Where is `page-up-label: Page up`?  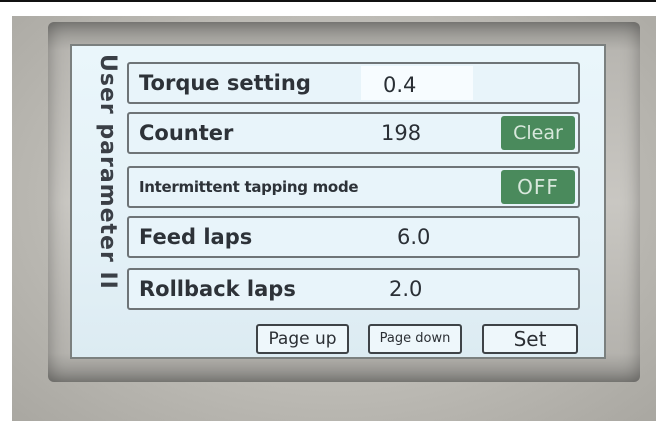 page-up-label: Page up is located at coordinates (302, 339).